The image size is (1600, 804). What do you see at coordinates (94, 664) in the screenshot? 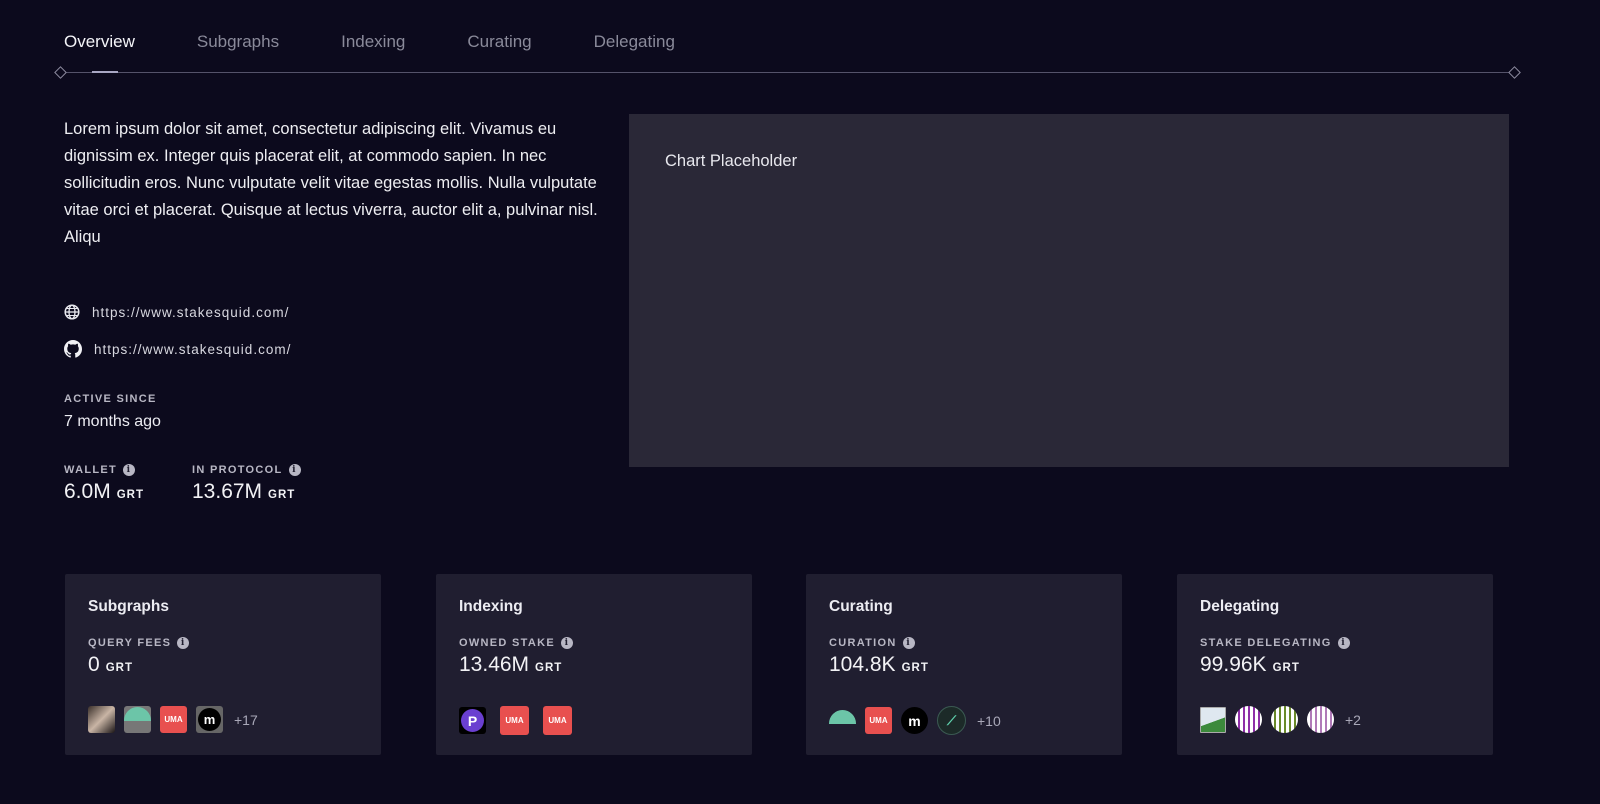
I see `query-fees-value: 0` at bounding box center [94, 664].